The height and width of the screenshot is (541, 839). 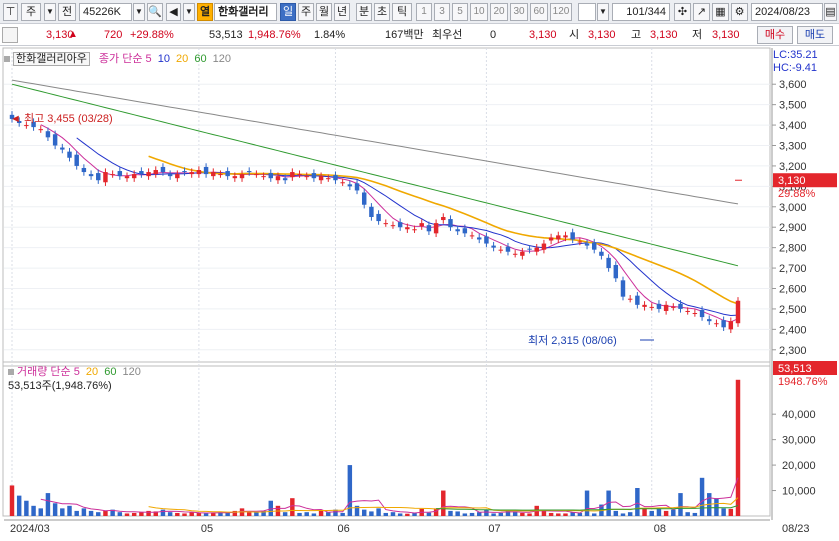 What do you see at coordinates (205, 12) in the screenshot?
I see `stock-badge: 열` at bounding box center [205, 12].